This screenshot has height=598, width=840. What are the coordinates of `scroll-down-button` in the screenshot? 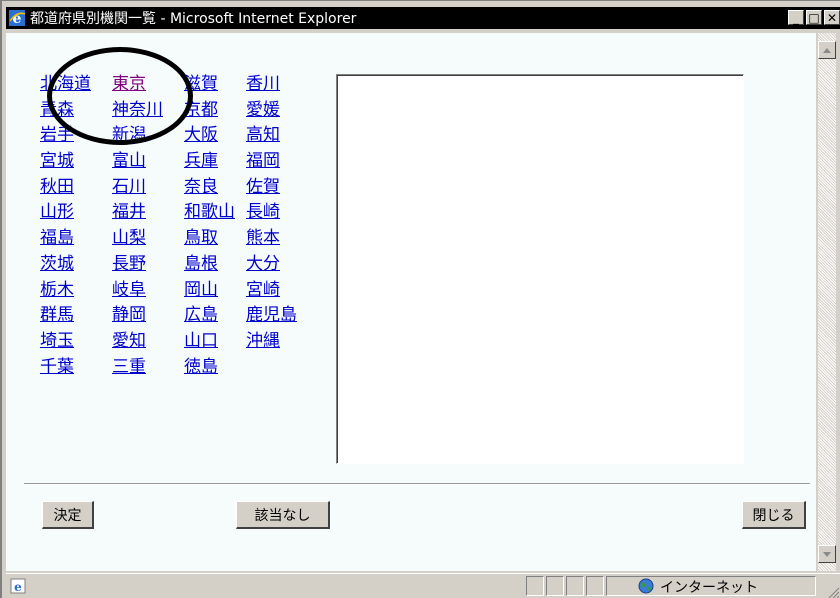 It's located at (827, 554).